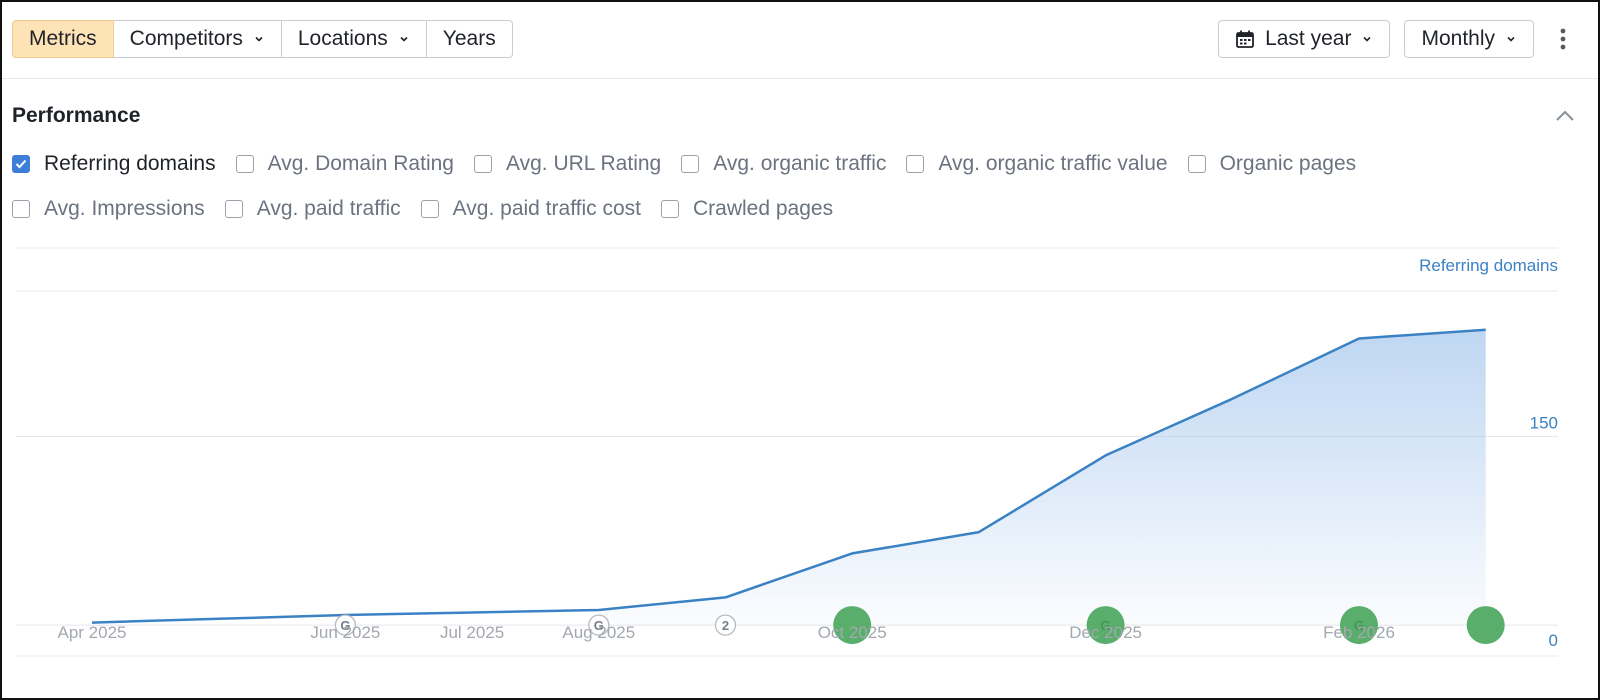  What do you see at coordinates (1288, 163) in the screenshot?
I see `checkbox-label: Organic pages` at bounding box center [1288, 163].